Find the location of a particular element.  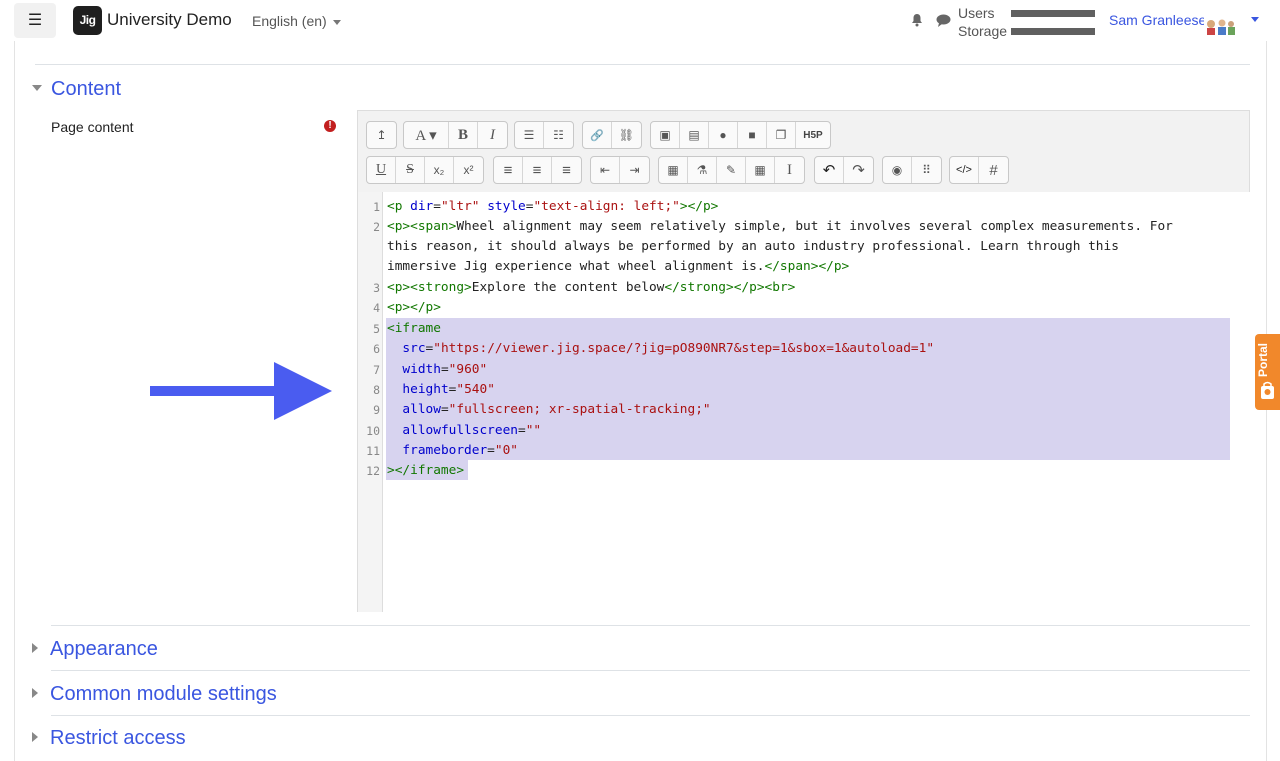

line-number: 8 is located at coordinates (376, 390).